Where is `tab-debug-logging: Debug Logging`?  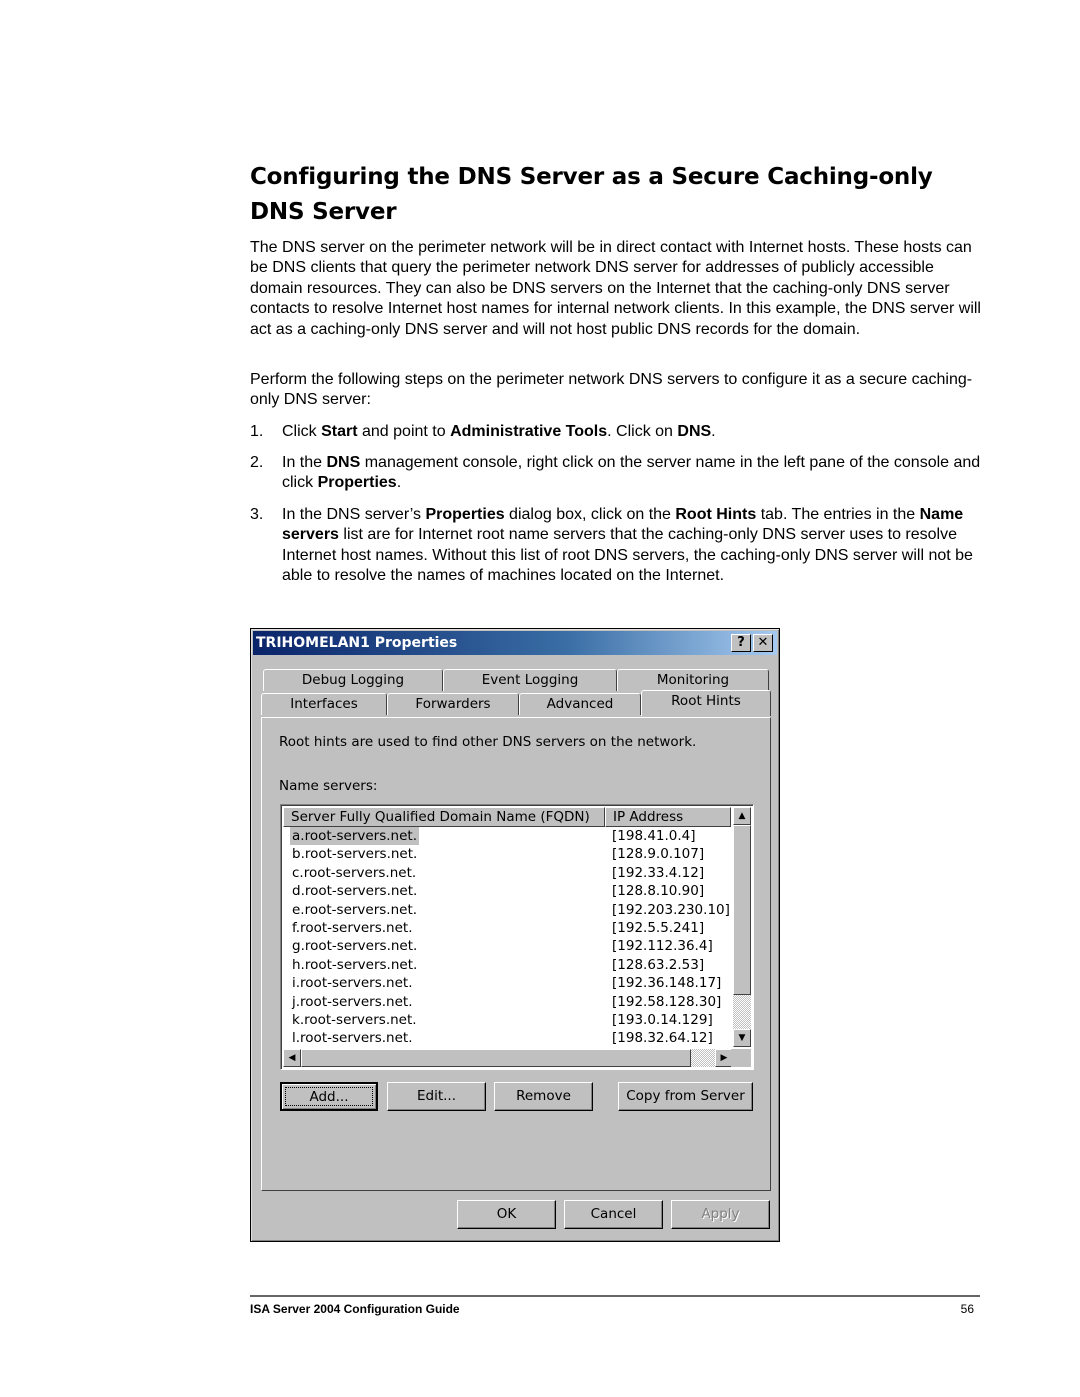
tab-debug-logging: Debug Logging is located at coordinates (353, 680).